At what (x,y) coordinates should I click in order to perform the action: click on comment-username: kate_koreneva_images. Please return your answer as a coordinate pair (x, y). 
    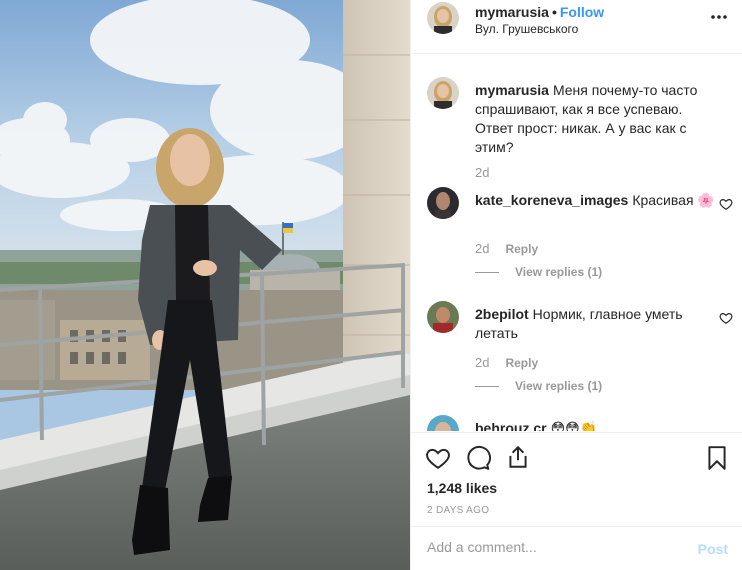
    Looking at the image, I should click on (551, 200).